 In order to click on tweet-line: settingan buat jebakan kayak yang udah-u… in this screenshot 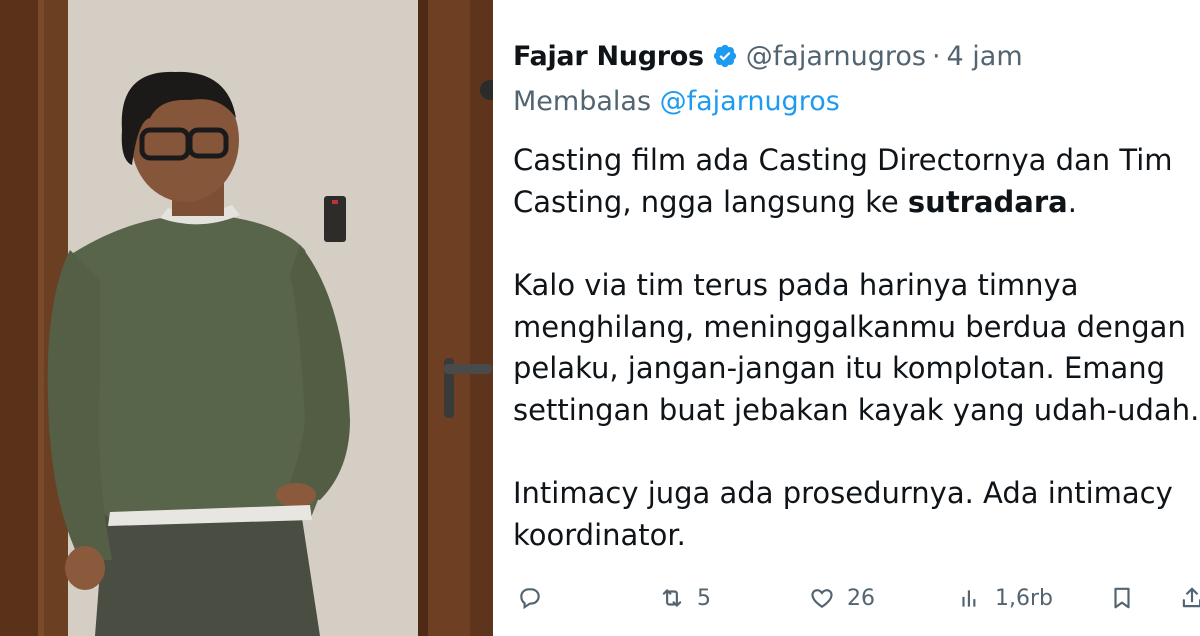, I will do `click(856, 409)`.